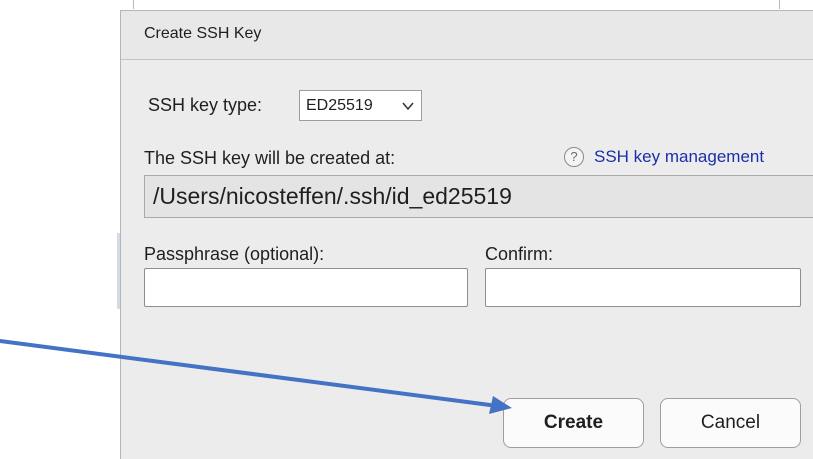 This screenshot has height=459, width=813. I want to click on ssh-key-type-select: ED25519, so click(360, 105).